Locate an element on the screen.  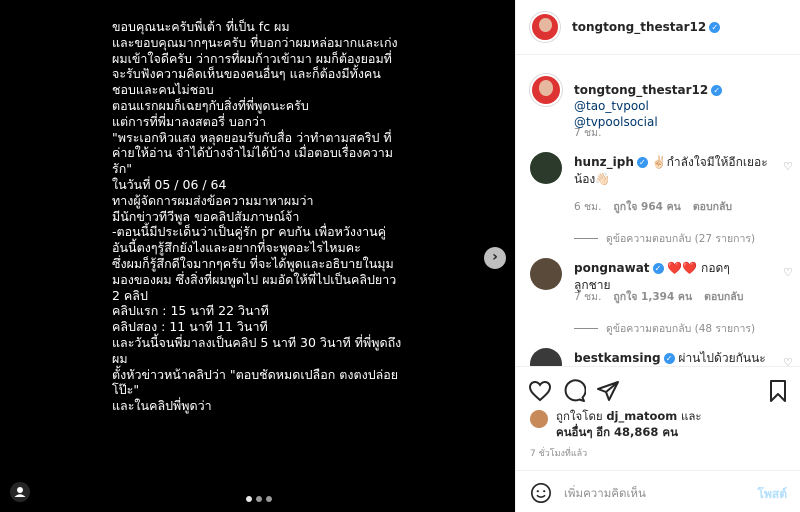
view-replies-label: ดูข้อความตอบกลับ (48 รายการ) is located at coordinates (680, 328).